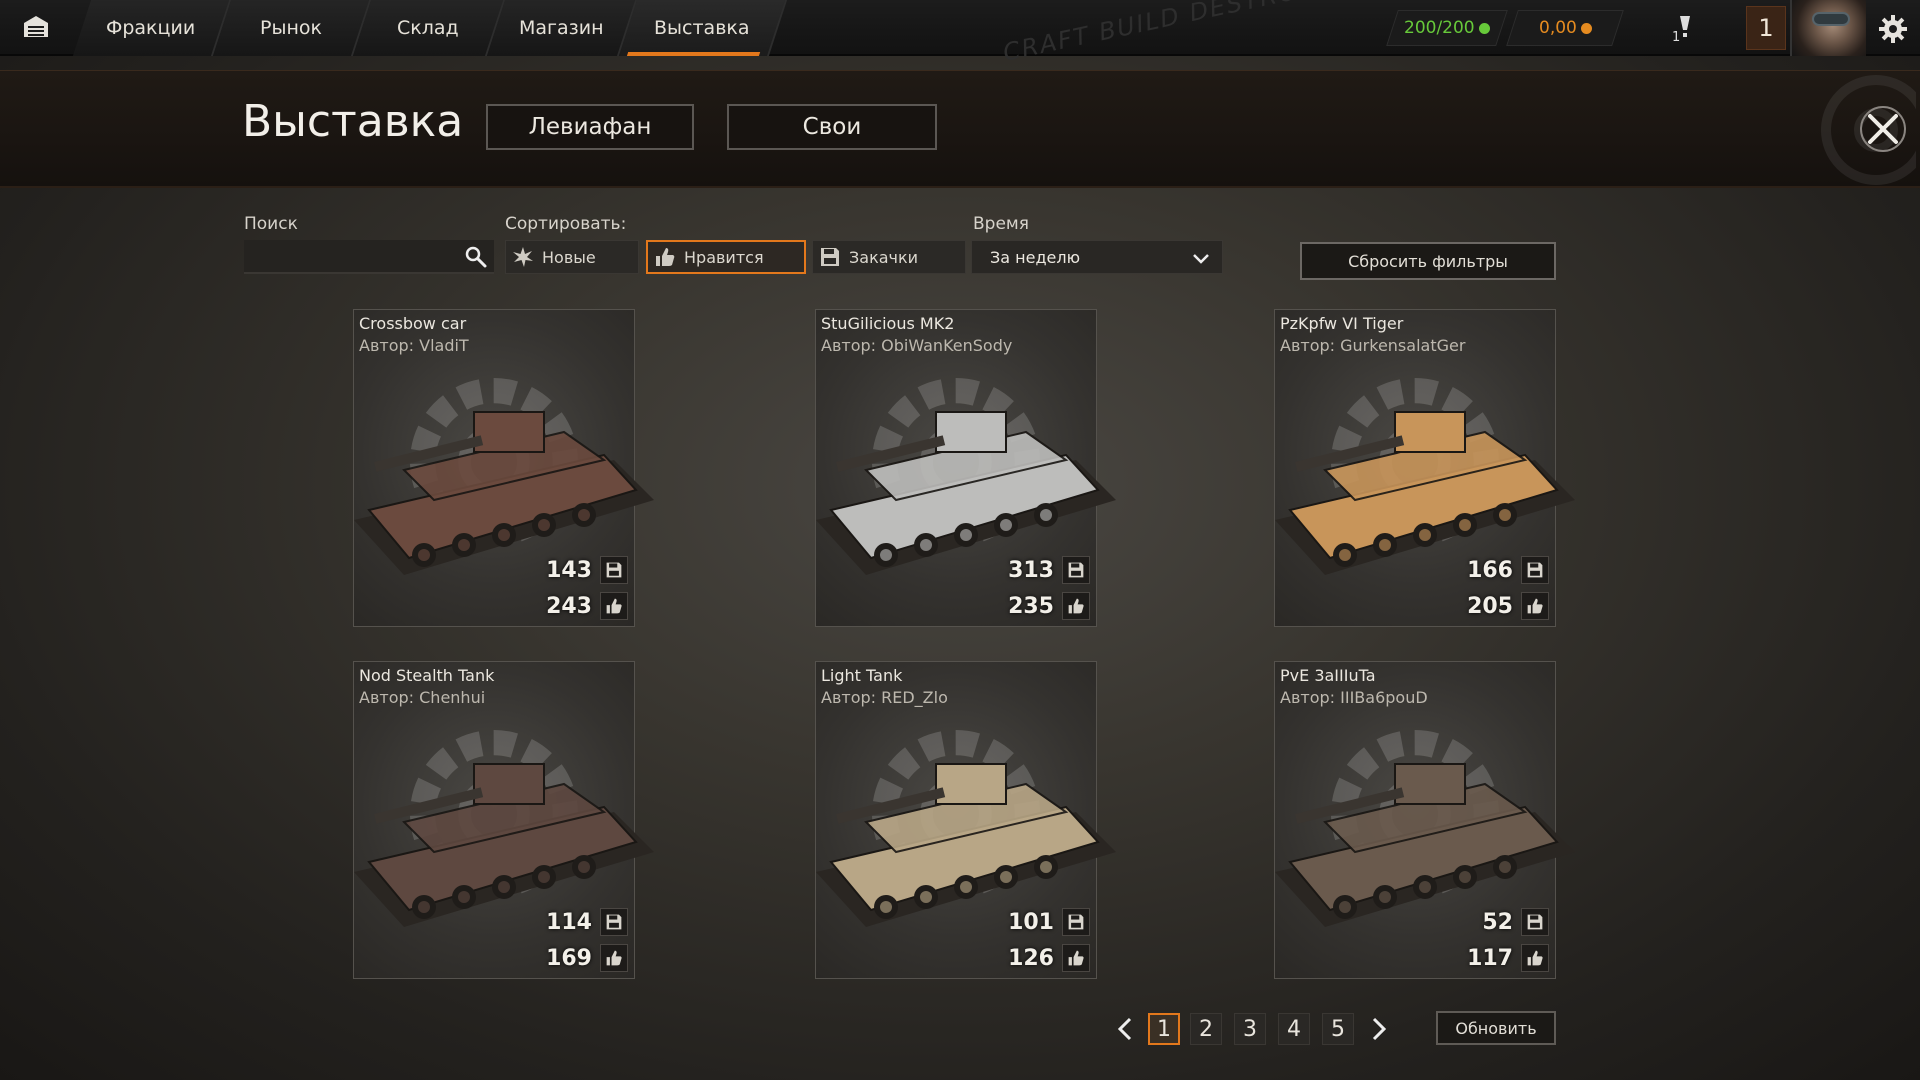 The height and width of the screenshot is (1080, 1920). Describe the element at coordinates (1403, 345) in the screenshot. I see `author-name: GurkensalatGer` at that location.